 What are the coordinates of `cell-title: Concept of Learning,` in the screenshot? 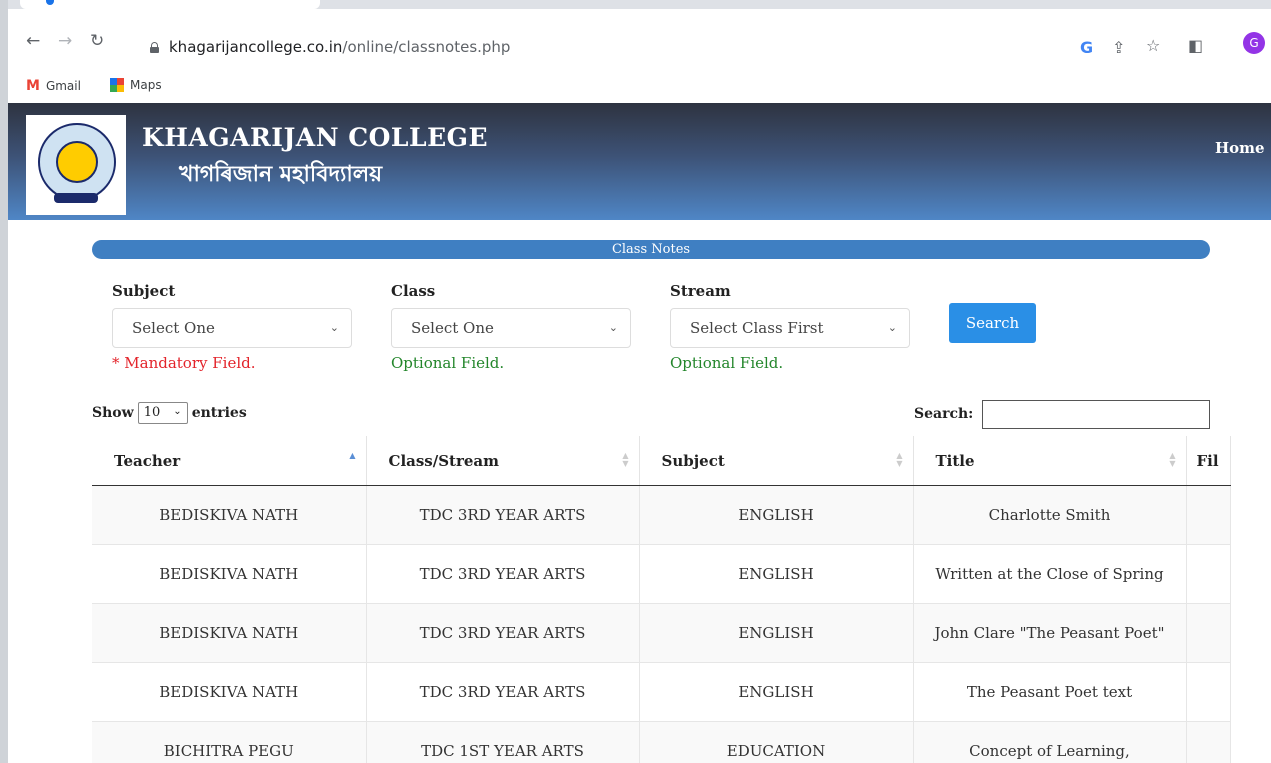 It's located at (1050, 742).